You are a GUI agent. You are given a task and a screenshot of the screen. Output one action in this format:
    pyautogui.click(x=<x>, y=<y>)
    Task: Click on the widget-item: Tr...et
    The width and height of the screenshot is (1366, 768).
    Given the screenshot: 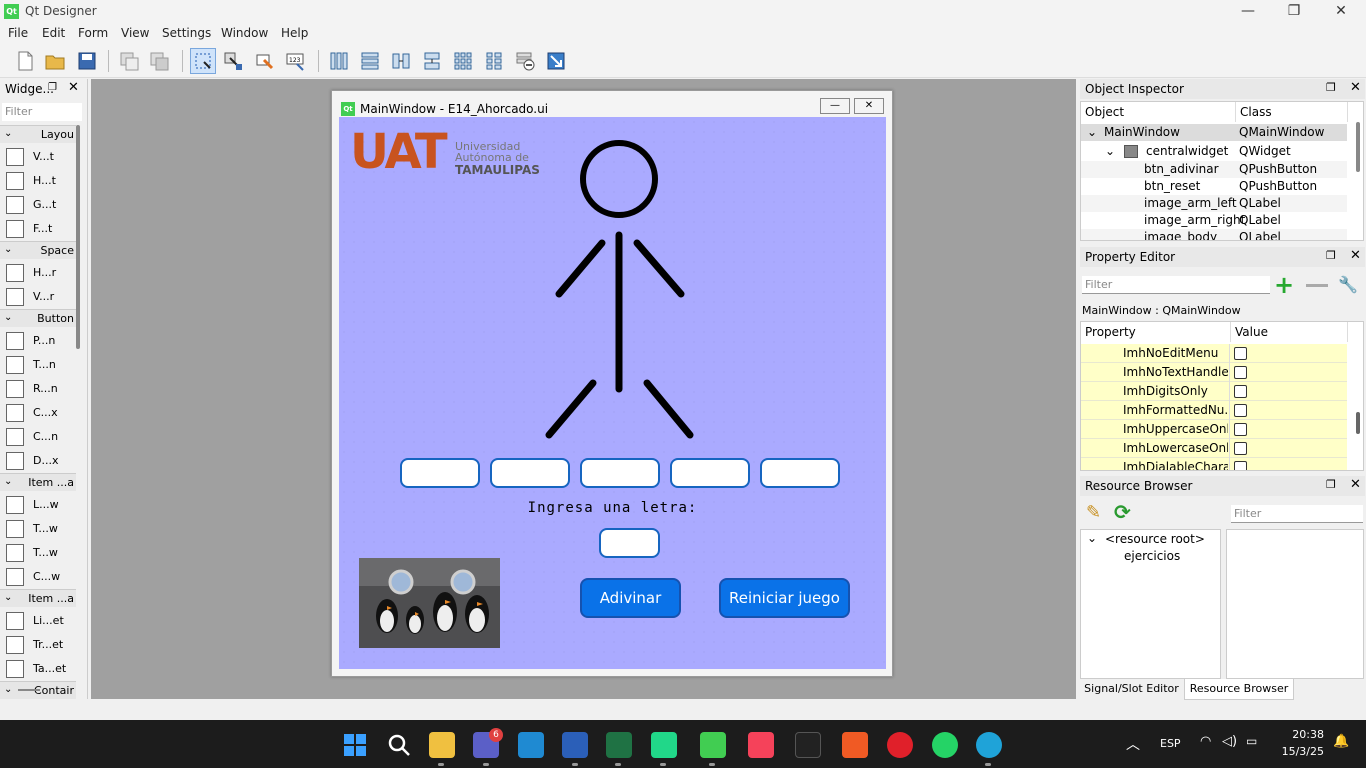 What is the action you would take?
    pyautogui.click(x=38, y=645)
    